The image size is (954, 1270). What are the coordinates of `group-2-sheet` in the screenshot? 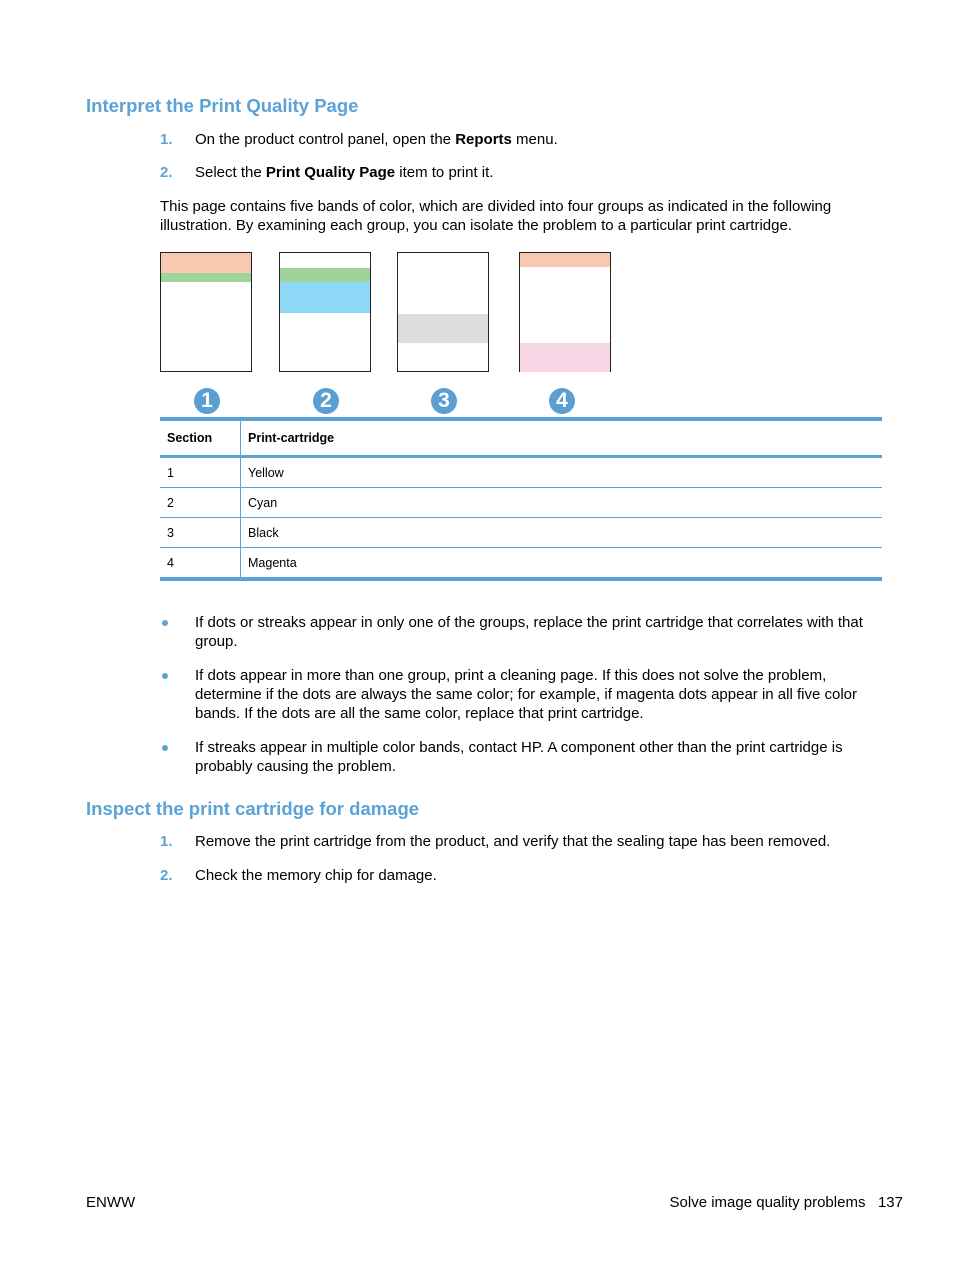 It's located at (325, 312).